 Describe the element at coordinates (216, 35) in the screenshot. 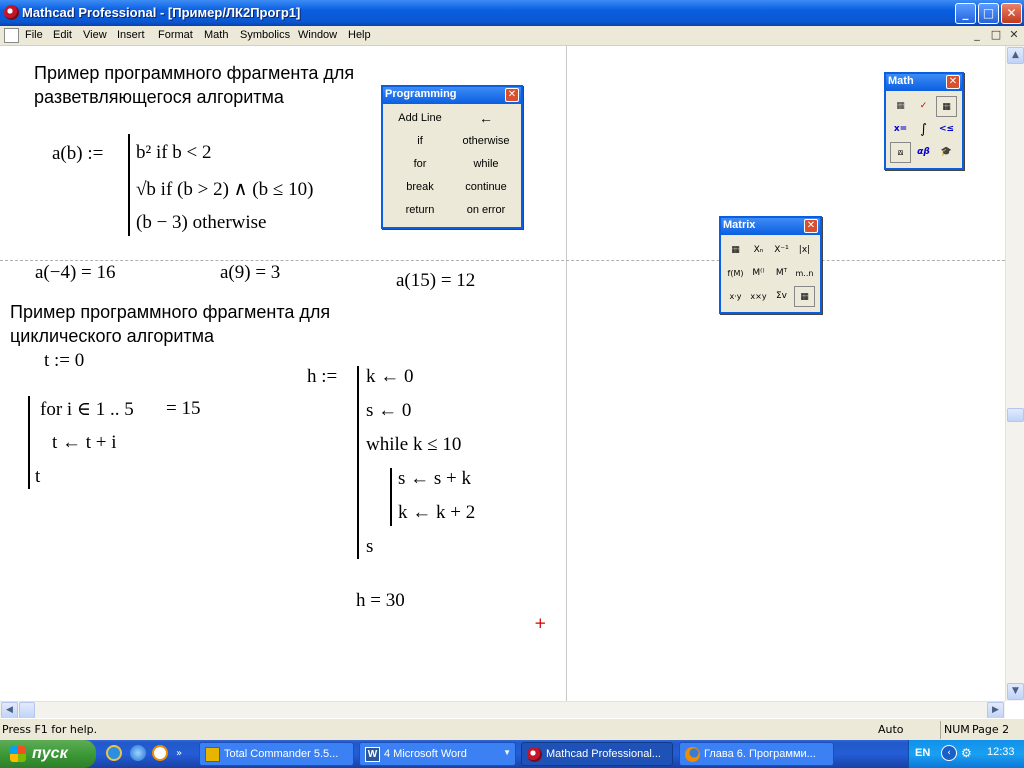

I see `menu-math: Math` at that location.